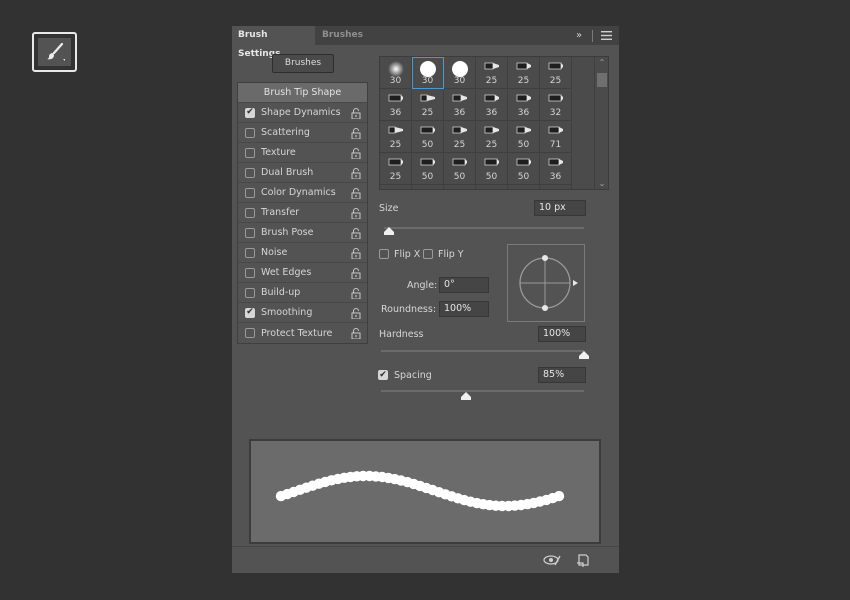  What do you see at coordinates (250, 232) in the screenshot?
I see `brush-pose-checkbox` at bounding box center [250, 232].